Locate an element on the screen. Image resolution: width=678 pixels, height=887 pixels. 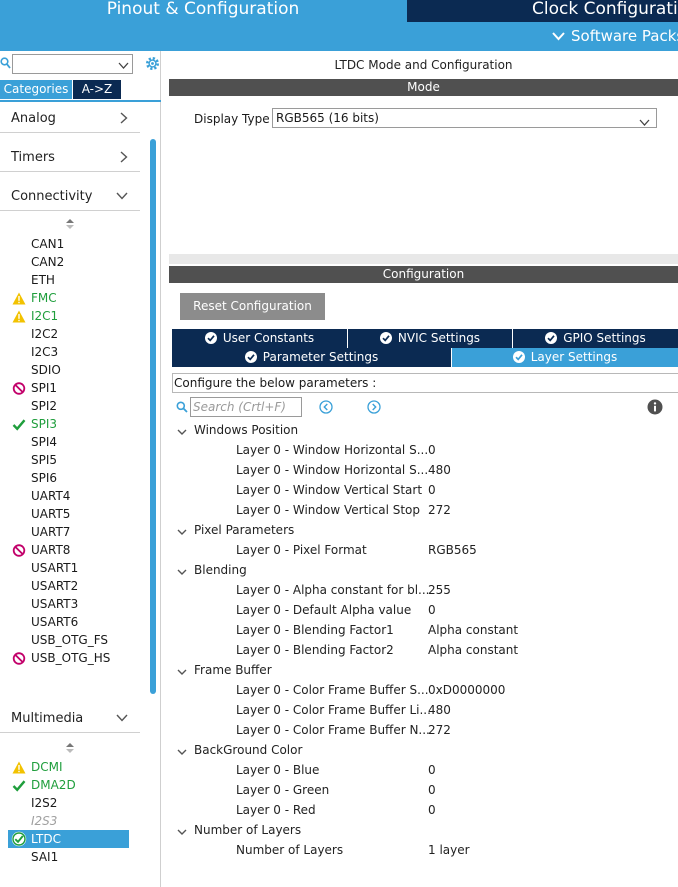
peripheral-usb-otg-fs: USB_OTG_FS is located at coordinates (70, 640).